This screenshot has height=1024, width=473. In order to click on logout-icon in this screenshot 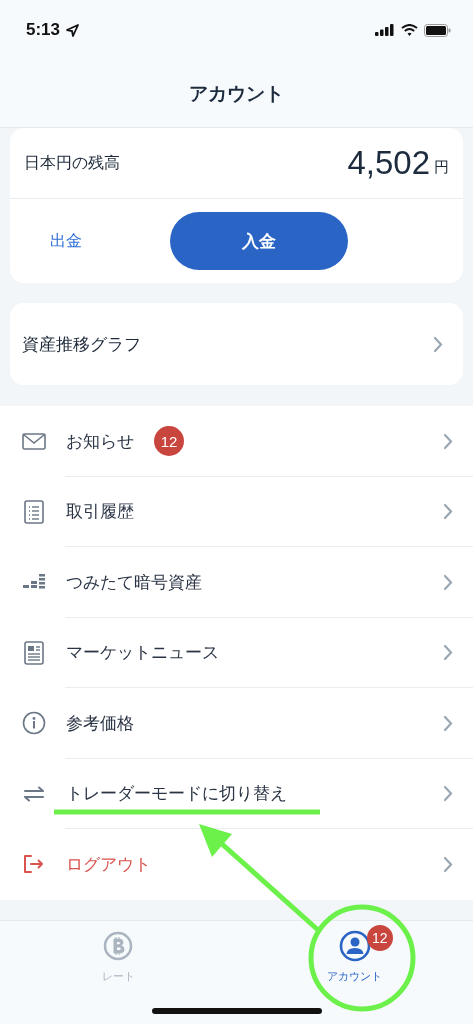, I will do `click(34, 864)`.